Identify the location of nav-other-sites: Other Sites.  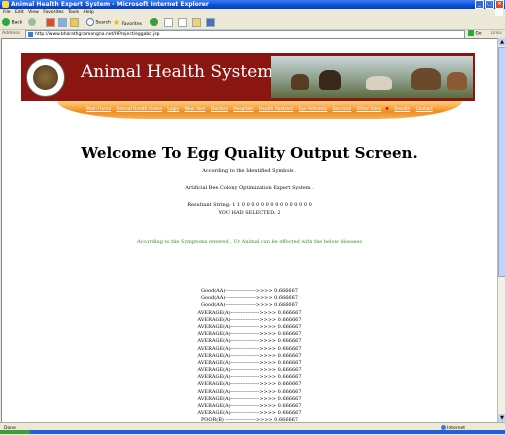
(369, 109).